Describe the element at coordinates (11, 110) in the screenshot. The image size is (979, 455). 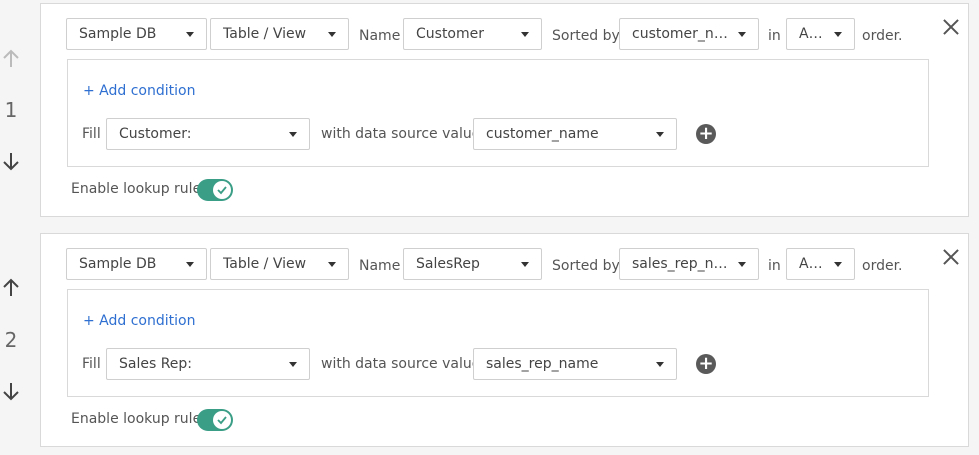
I see `rule-number: 1` at that location.